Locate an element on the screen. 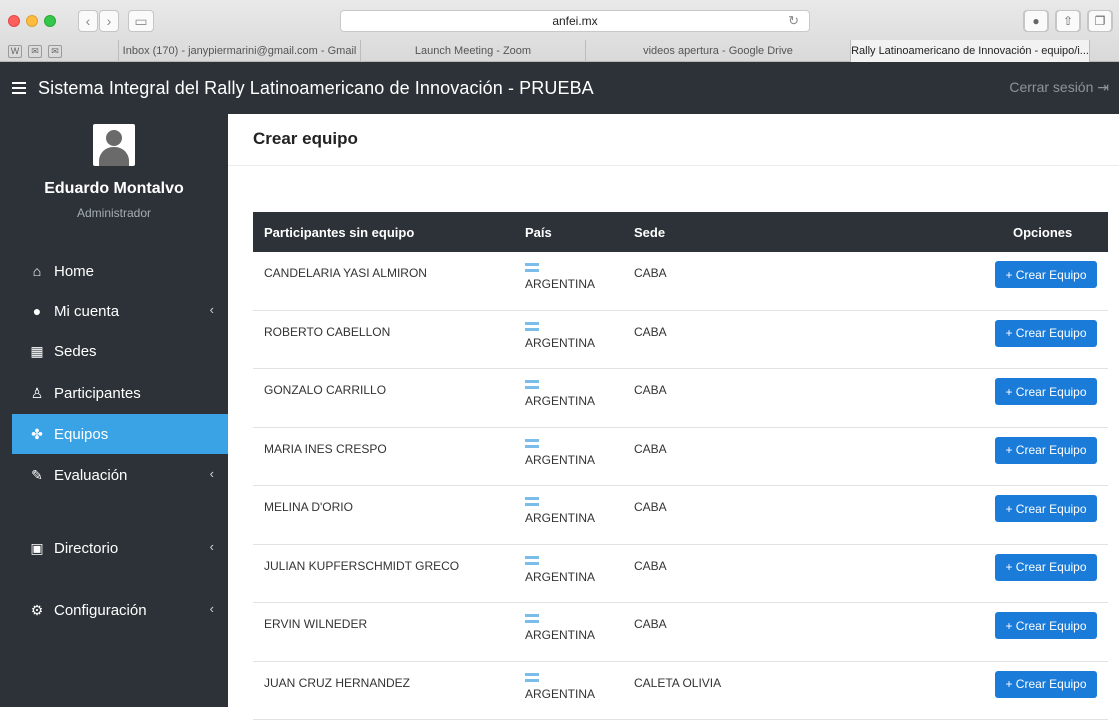 This screenshot has width=1119, height=720. sidebar-item-configuracion: ⚙ Configuración ‹ is located at coordinates (120, 610).